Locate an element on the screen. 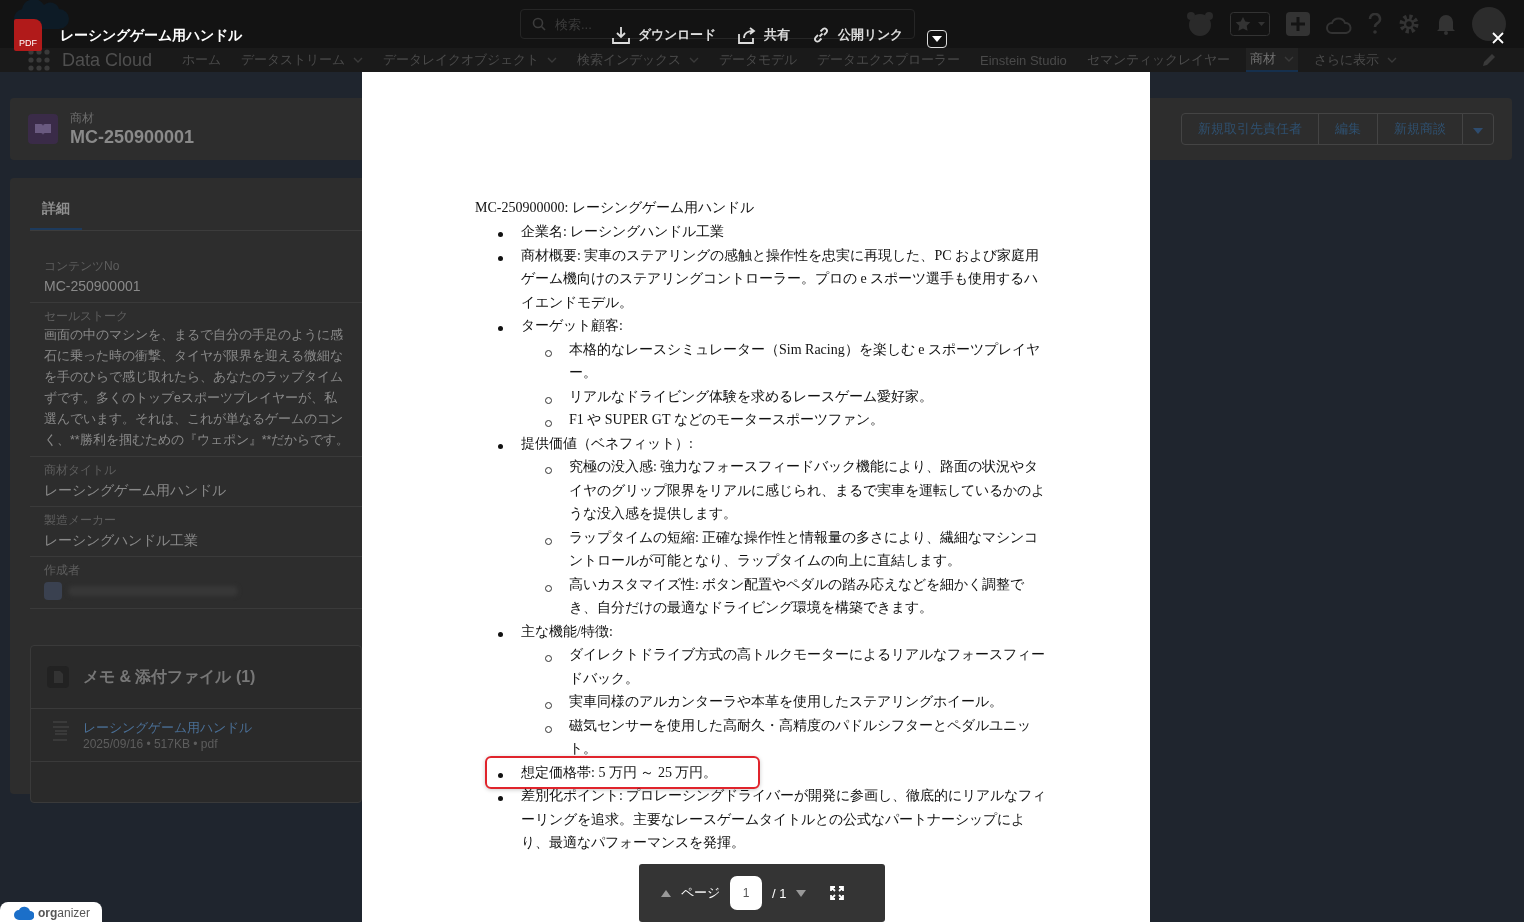 This screenshot has height=922, width=1524. list-item-text: F1 や SUPER GT などのモータースポーツファン。 is located at coordinates (726, 420).